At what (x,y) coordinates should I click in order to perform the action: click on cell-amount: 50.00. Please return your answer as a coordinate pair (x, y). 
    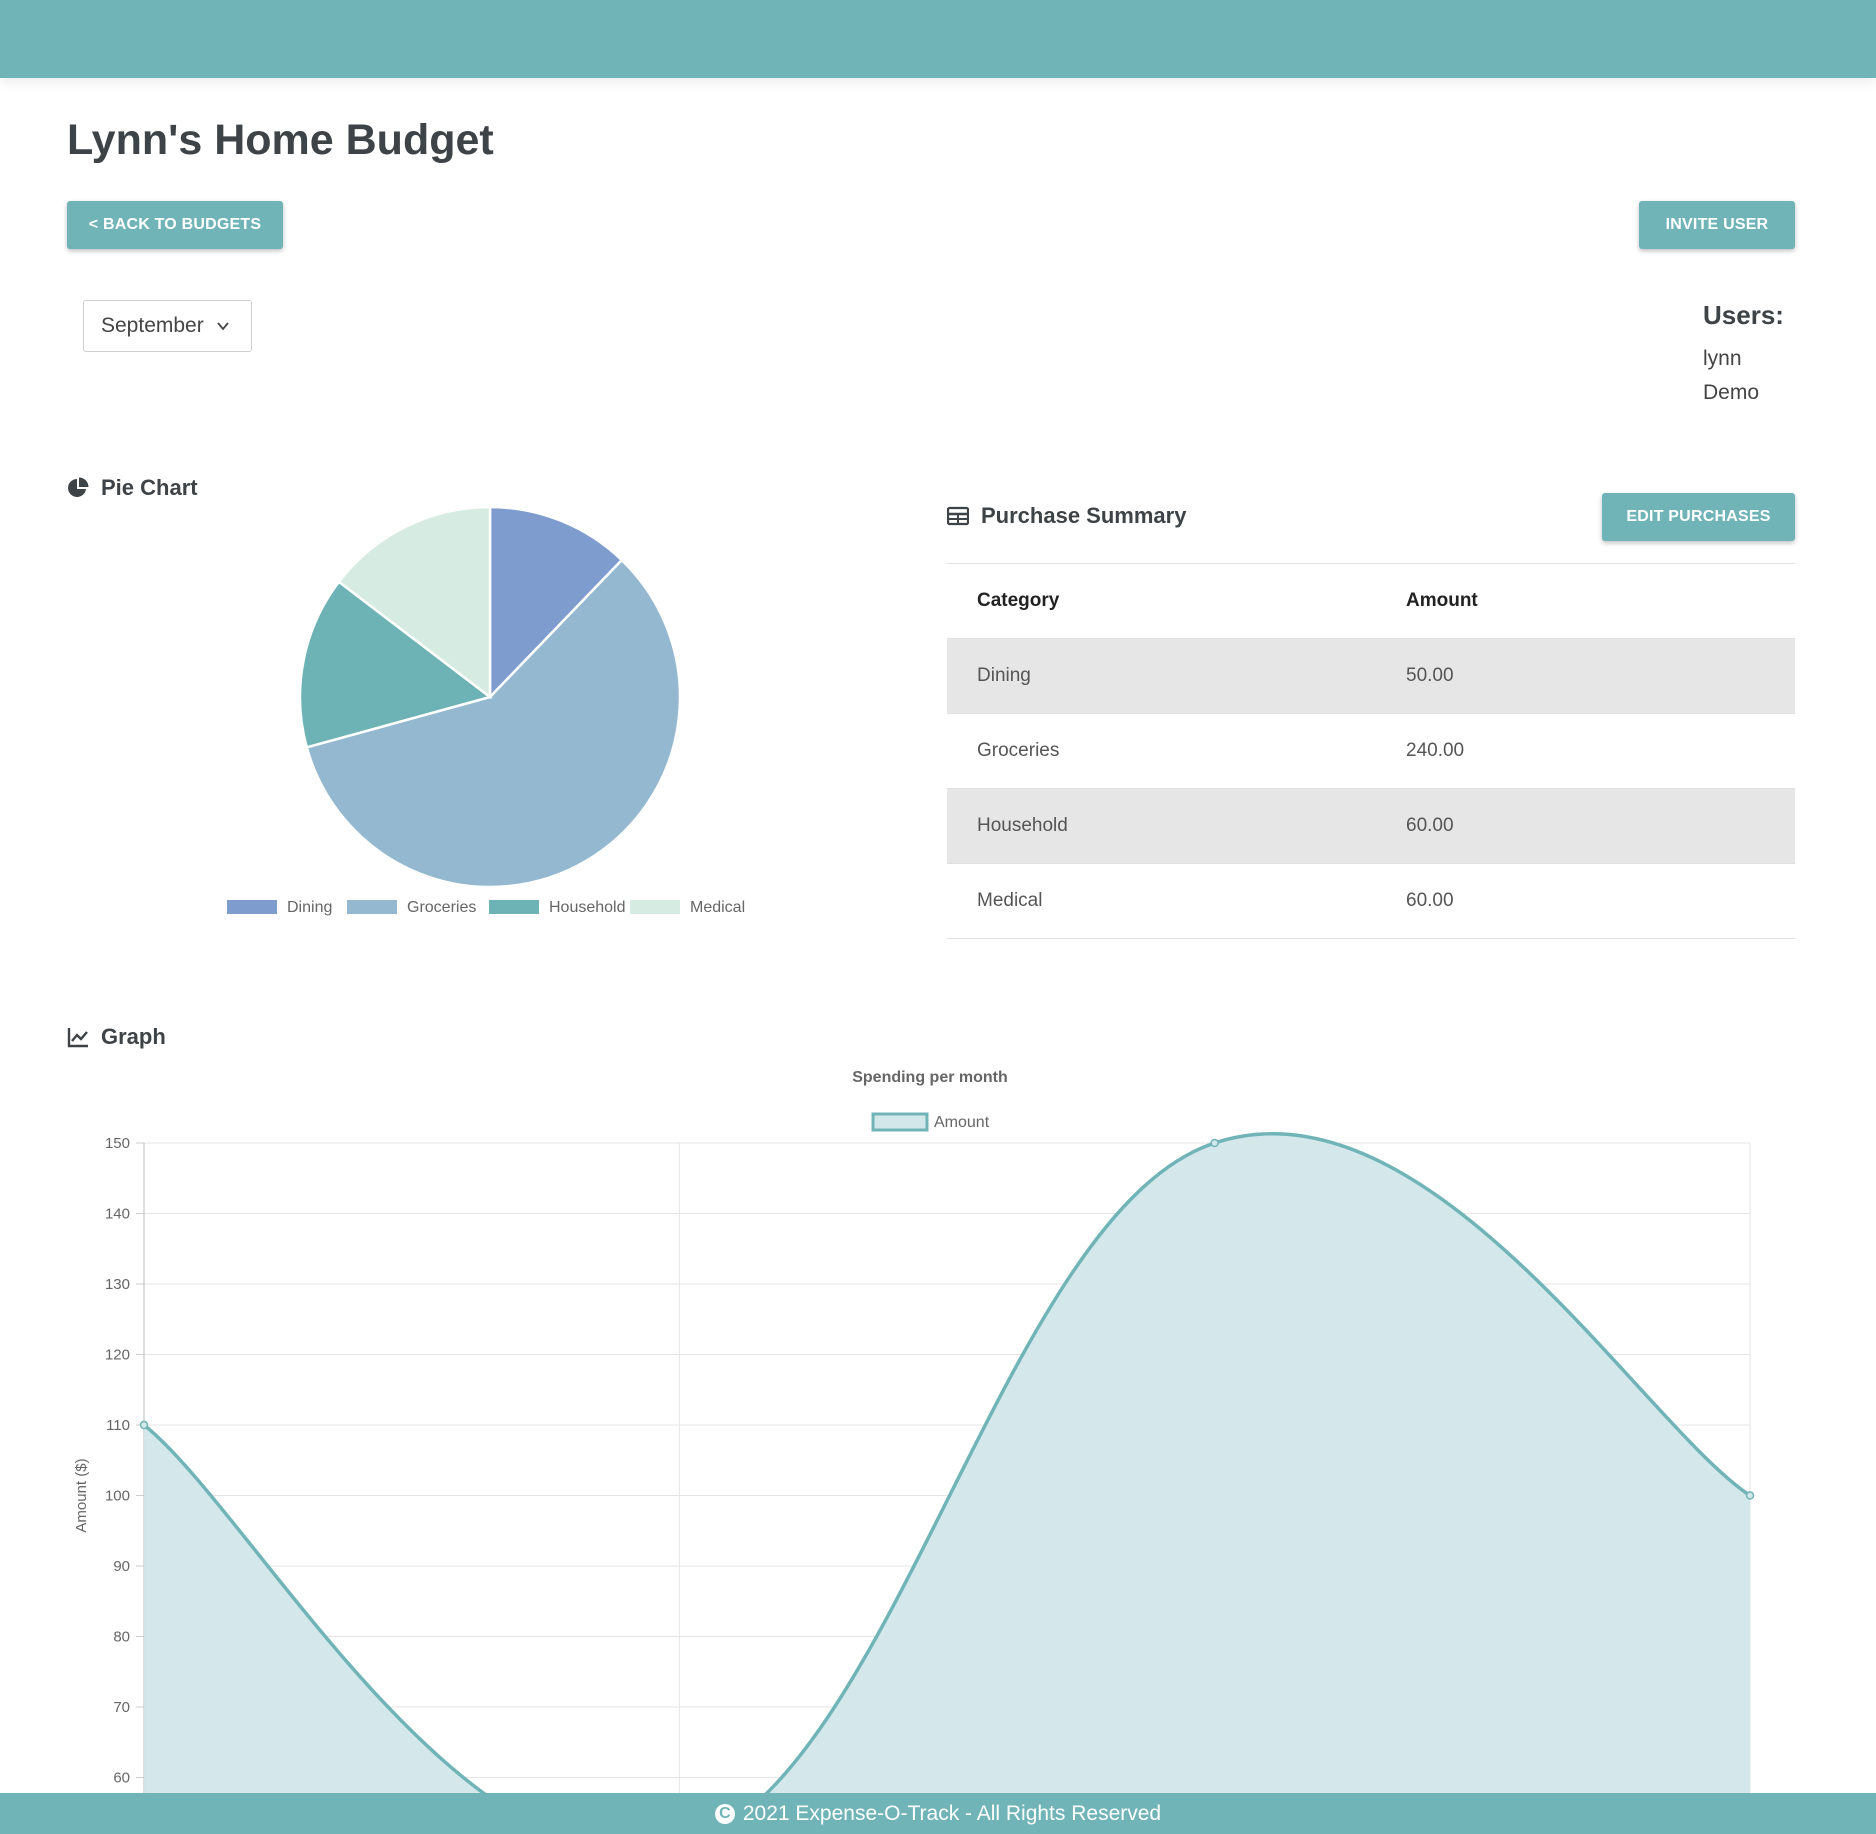
    Looking at the image, I should click on (1430, 675).